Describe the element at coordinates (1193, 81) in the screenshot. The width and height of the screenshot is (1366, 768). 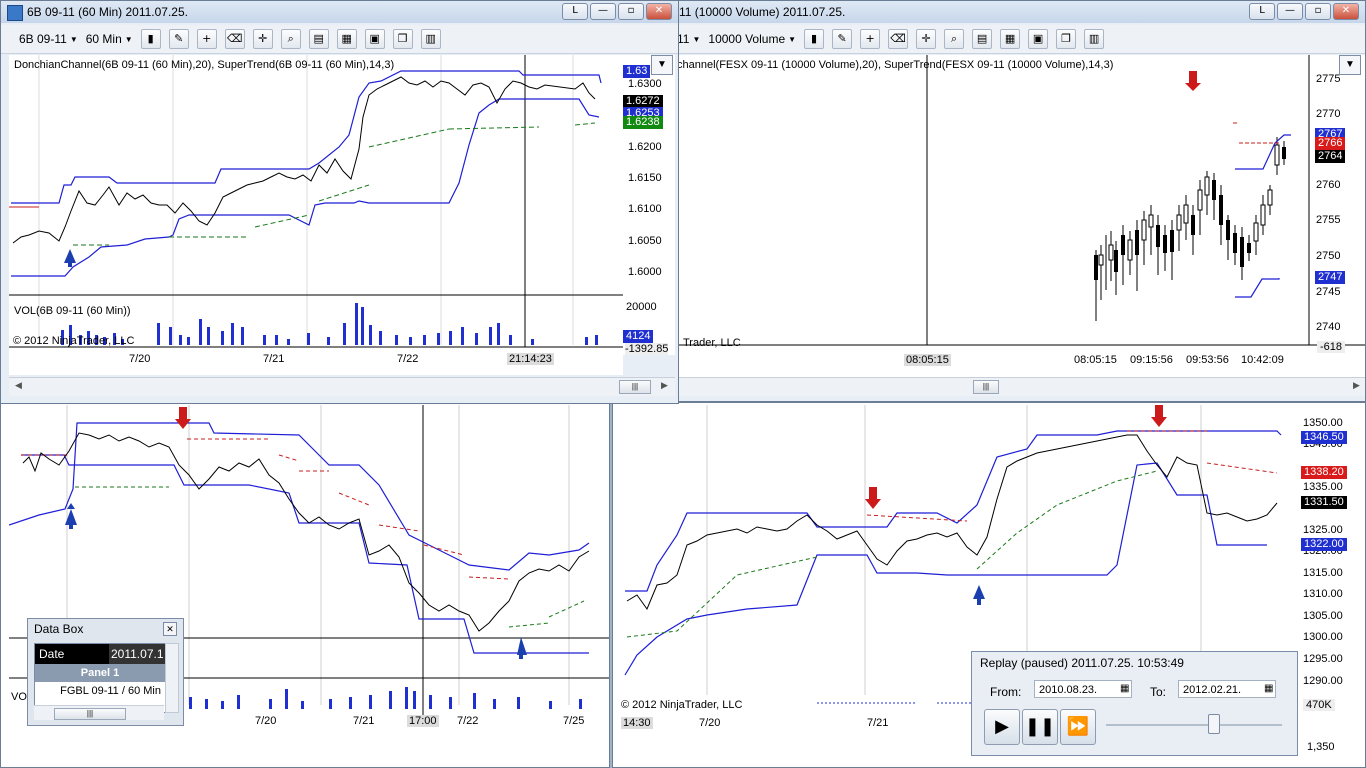
I see `sell-arrow-marker` at that location.